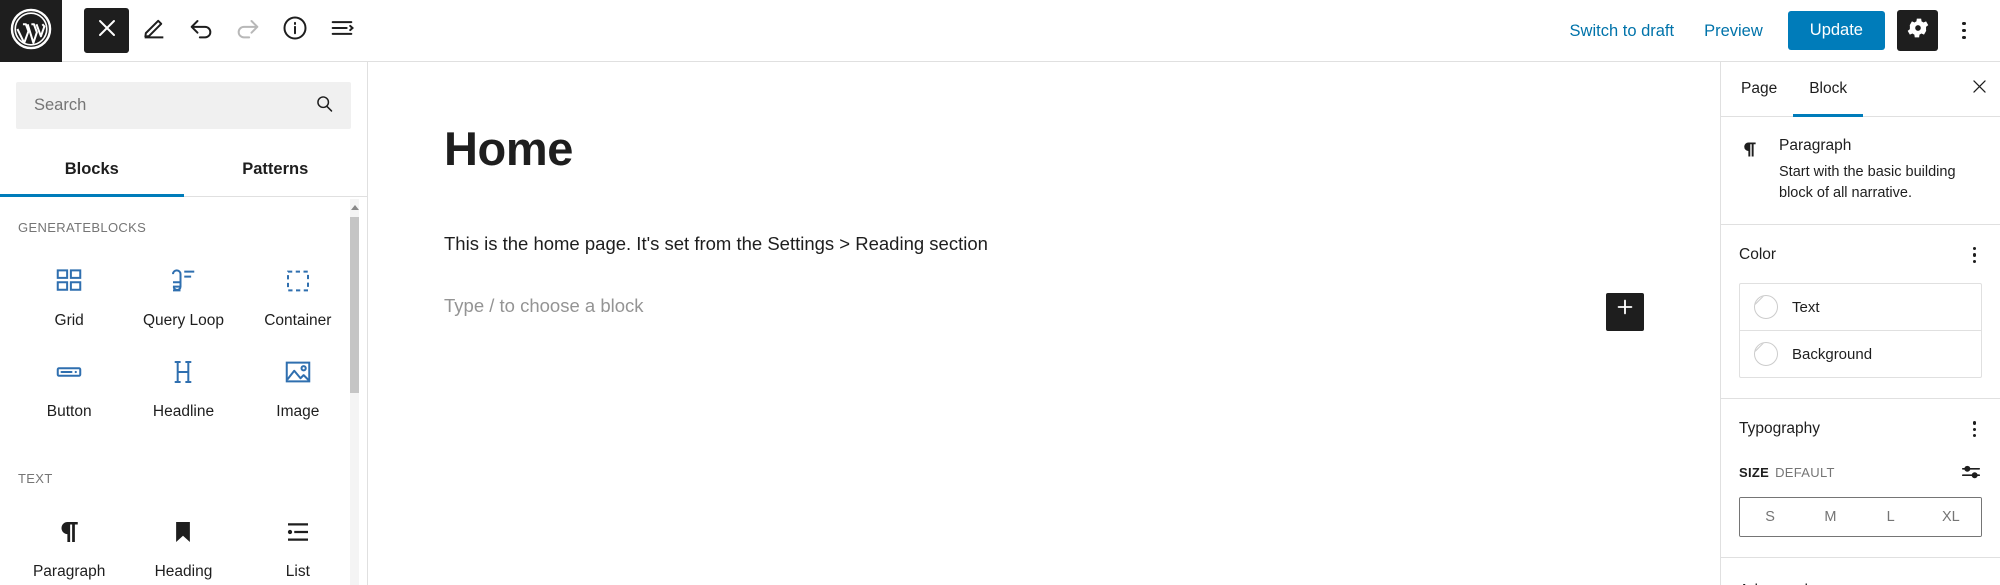  I want to click on plus-add-block-icon, so click(1625, 311).